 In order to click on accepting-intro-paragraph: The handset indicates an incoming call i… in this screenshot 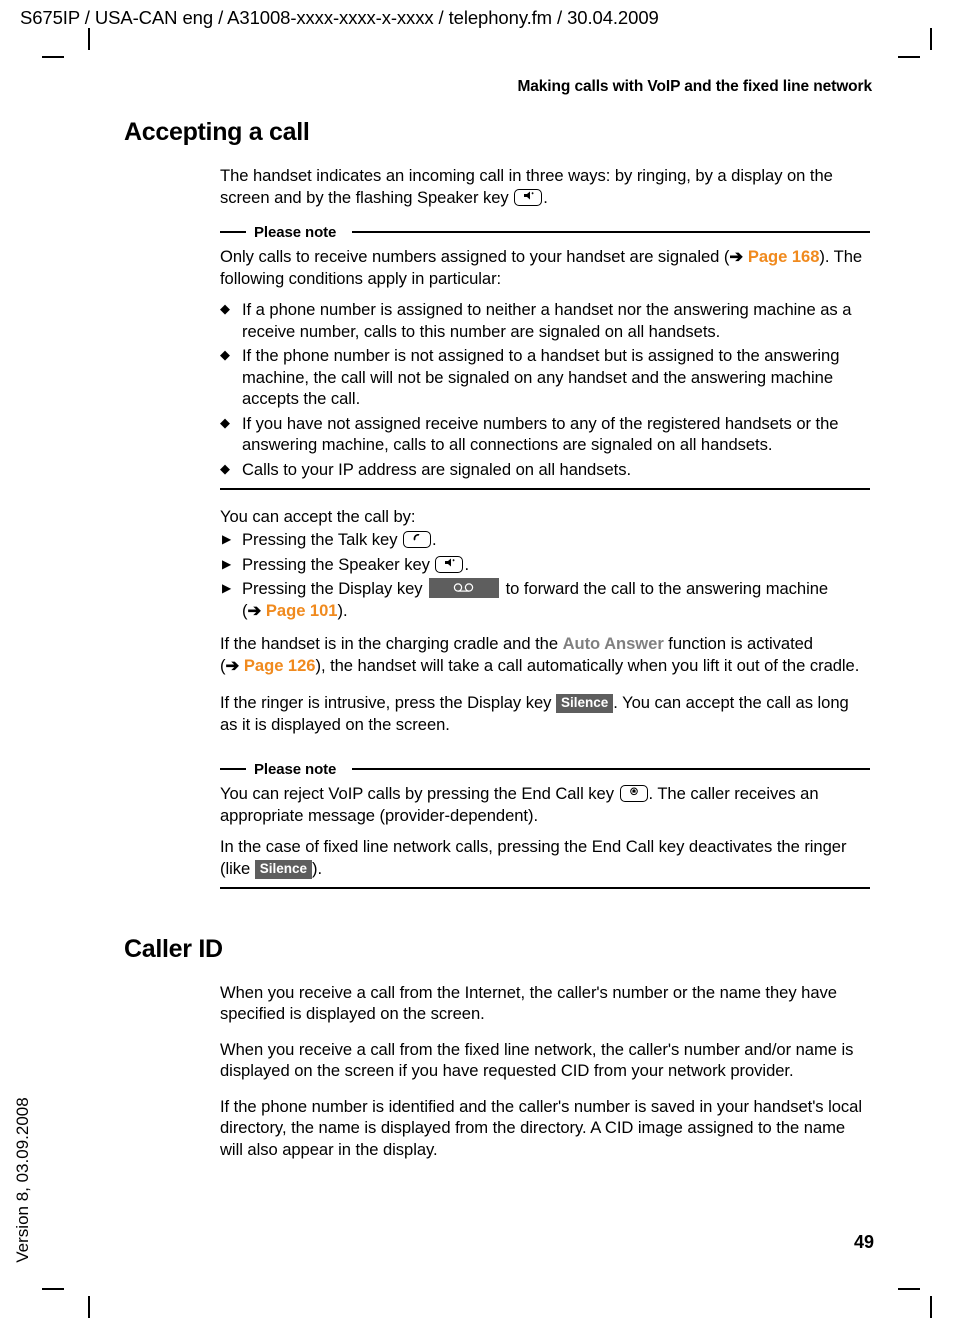, I will do `click(545, 186)`.